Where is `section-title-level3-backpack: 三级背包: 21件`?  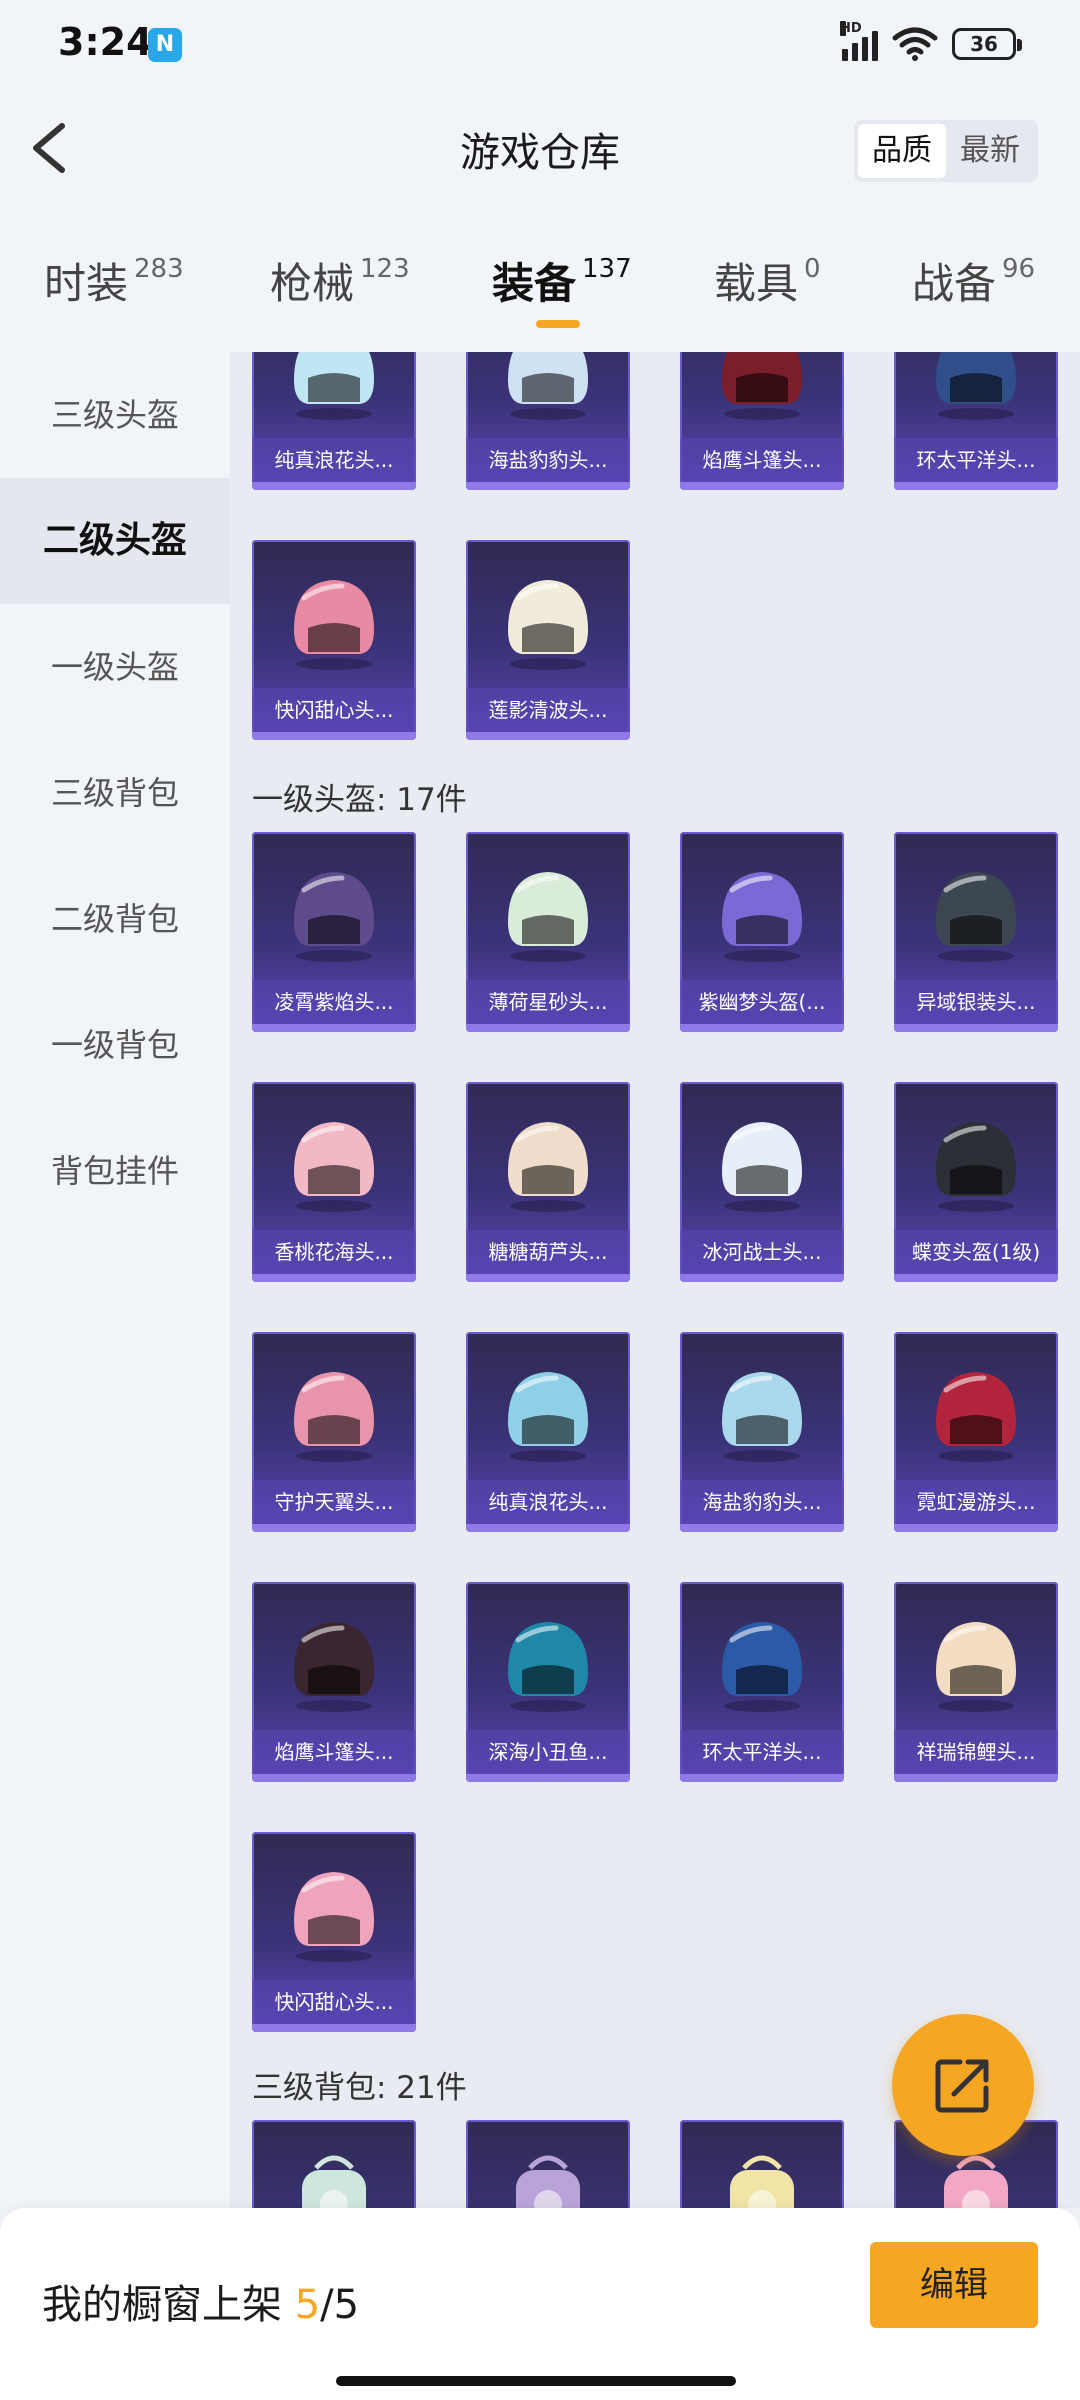
section-title-level3-backpack: 三级背包: 21件 is located at coordinates (359, 2088).